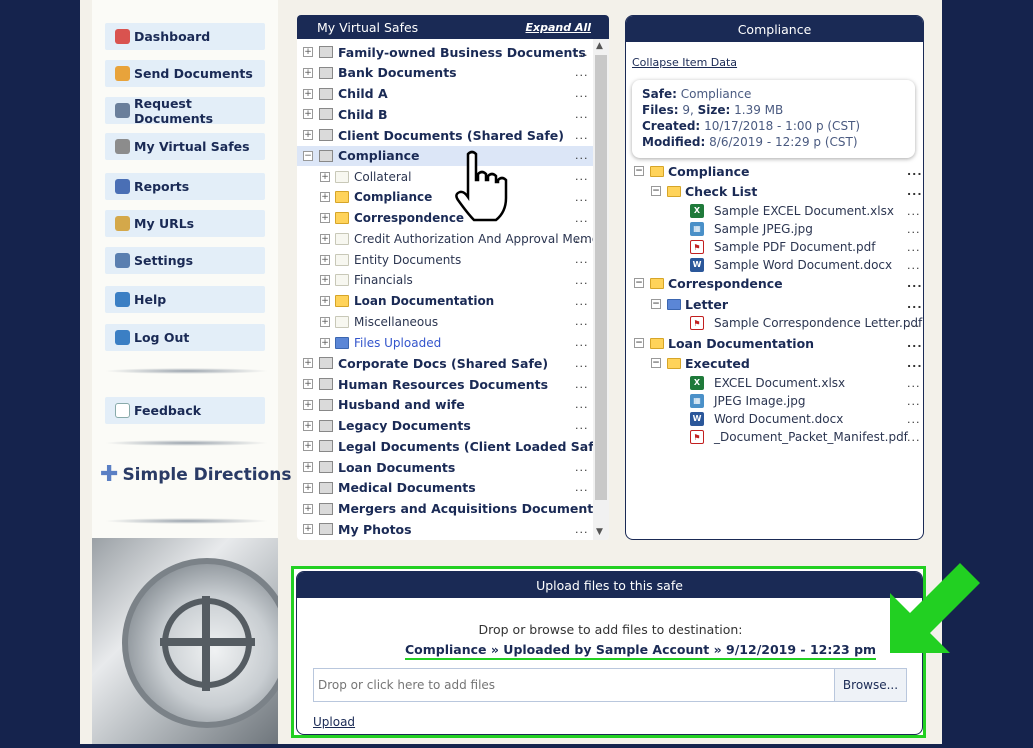 This screenshot has width=1033, height=748. Describe the element at coordinates (185, 299) in the screenshot. I see `sidebar-item-help: Help` at that location.